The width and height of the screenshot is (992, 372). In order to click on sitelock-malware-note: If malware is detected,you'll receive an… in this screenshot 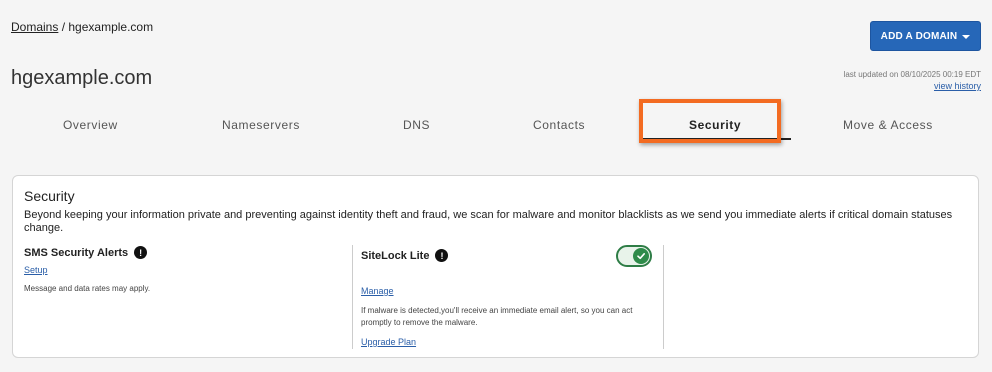, I will do `click(497, 316)`.